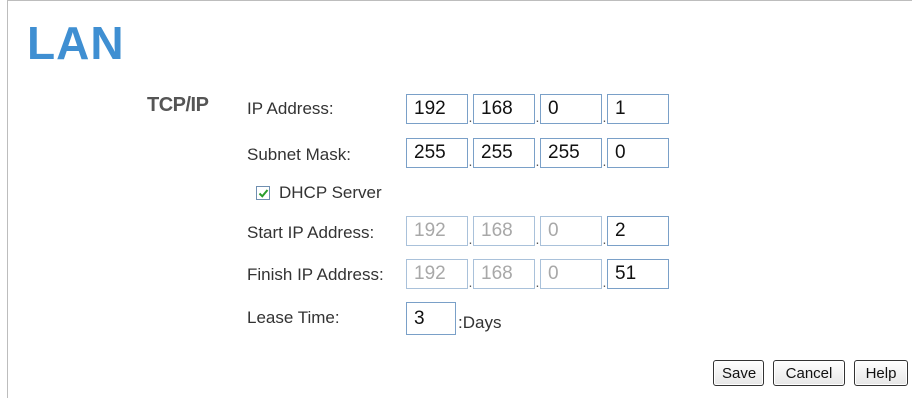  What do you see at coordinates (537, 153) in the screenshot?
I see `subnet-mask-field: . . .` at bounding box center [537, 153].